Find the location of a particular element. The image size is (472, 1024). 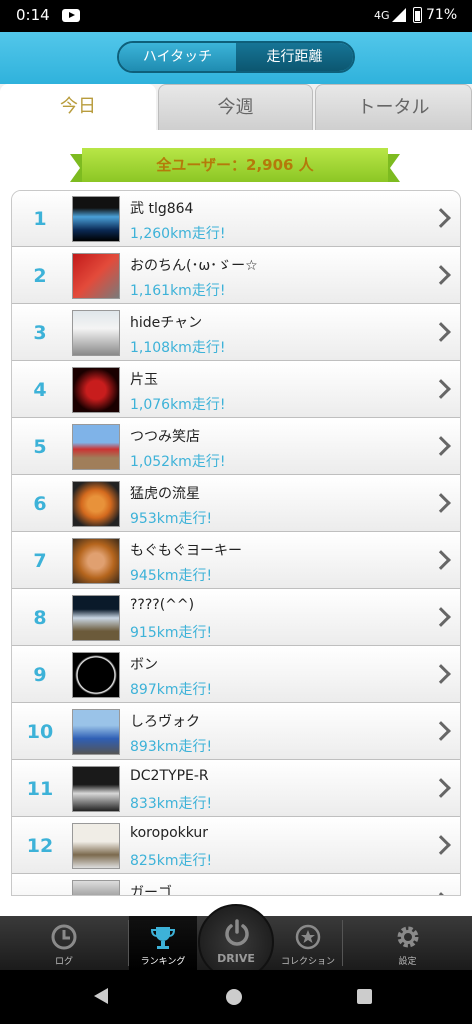

system-nav-bar is located at coordinates (236, 997).